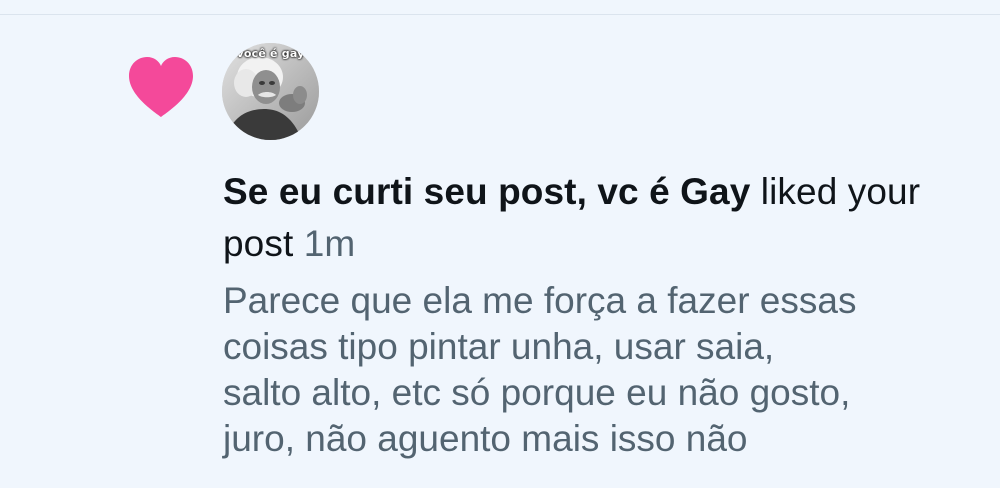 The width and height of the screenshot is (1000, 488). Describe the element at coordinates (270, 91) in the screenshot. I see `avatar: você é gay` at that location.